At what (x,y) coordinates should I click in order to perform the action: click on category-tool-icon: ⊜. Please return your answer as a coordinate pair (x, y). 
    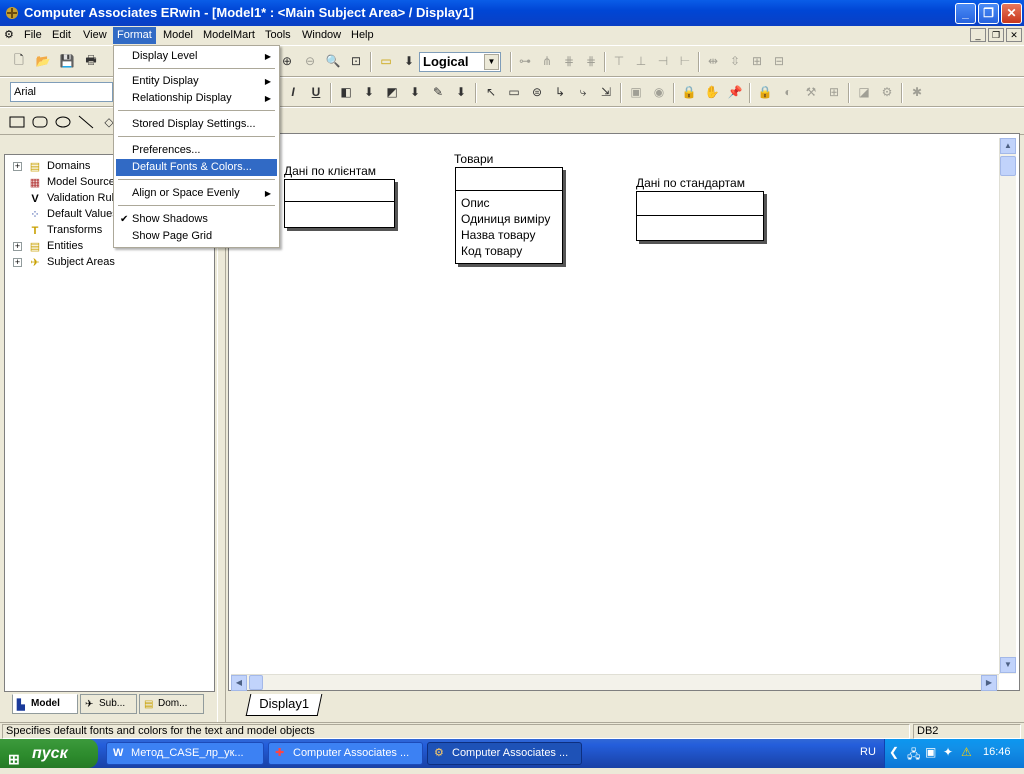
    Looking at the image, I should click on (537, 92).